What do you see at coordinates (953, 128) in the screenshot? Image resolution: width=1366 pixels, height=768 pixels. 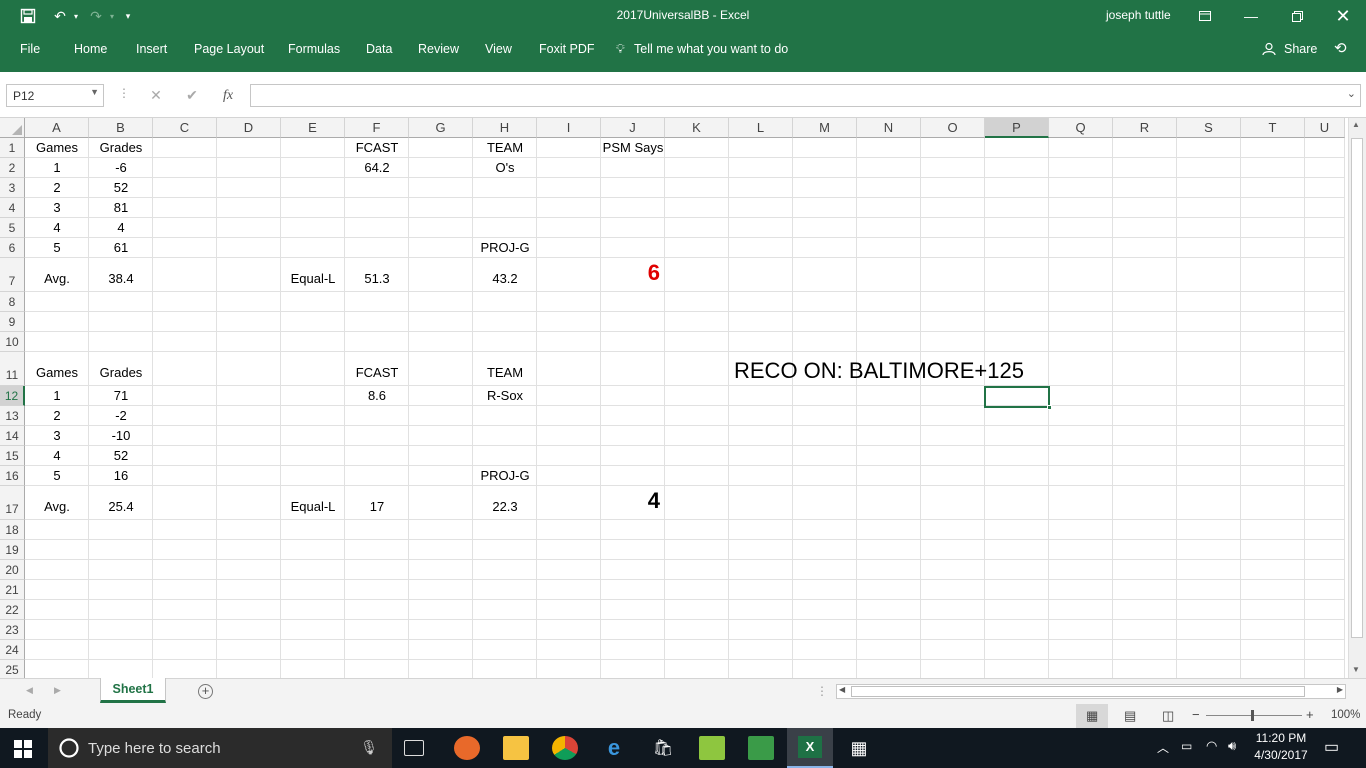 I see `column-header-o: O` at bounding box center [953, 128].